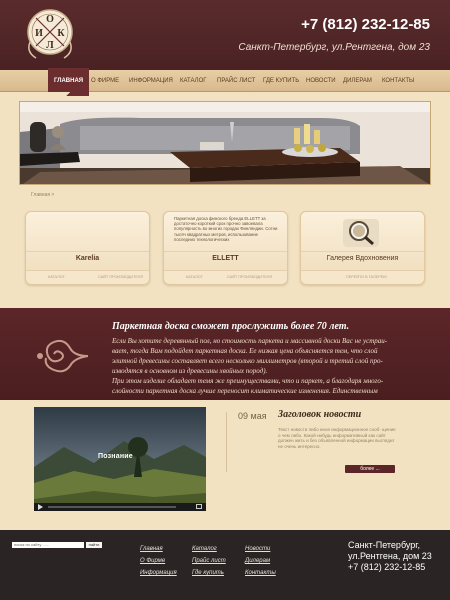 Image resolution: width=450 pixels, height=600 pixels. What do you see at coordinates (362, 258) in the screenshot?
I see `card-title: Галерея Вдохновения` at bounding box center [362, 258].